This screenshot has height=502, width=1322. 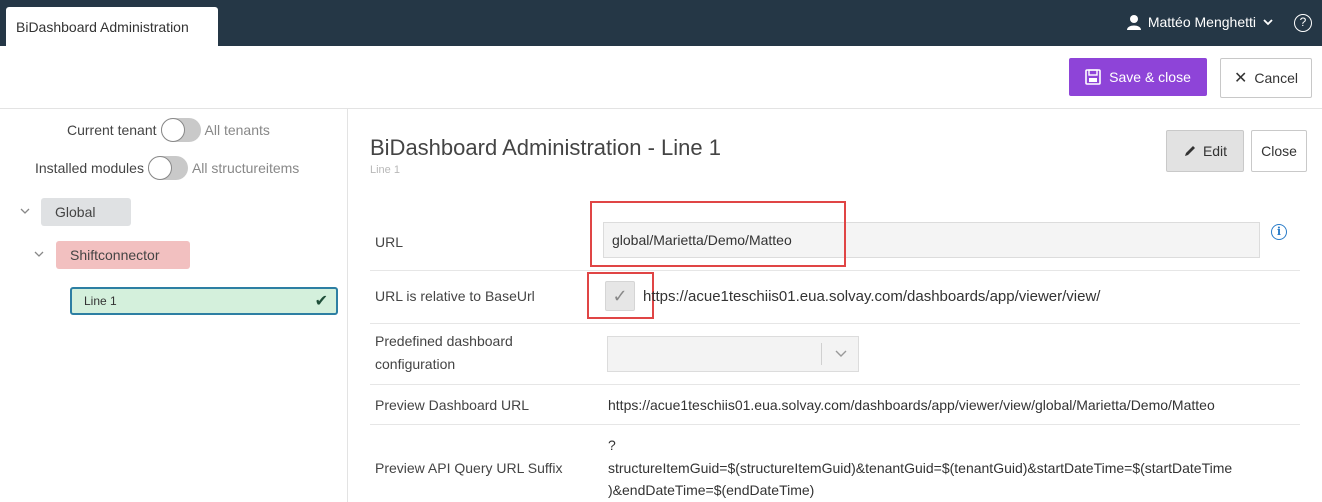 What do you see at coordinates (452, 405) in the screenshot?
I see `preview-url-label: Preview Dashboard URL` at bounding box center [452, 405].